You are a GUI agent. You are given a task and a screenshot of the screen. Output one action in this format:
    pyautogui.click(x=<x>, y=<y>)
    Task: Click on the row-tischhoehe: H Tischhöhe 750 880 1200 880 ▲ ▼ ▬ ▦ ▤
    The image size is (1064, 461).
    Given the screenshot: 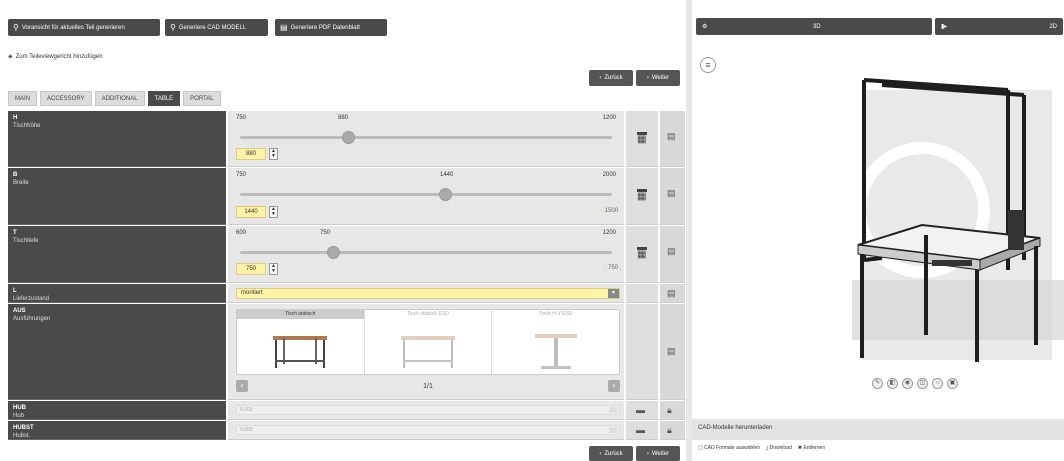 What is the action you would take?
    pyautogui.click(x=346, y=139)
    